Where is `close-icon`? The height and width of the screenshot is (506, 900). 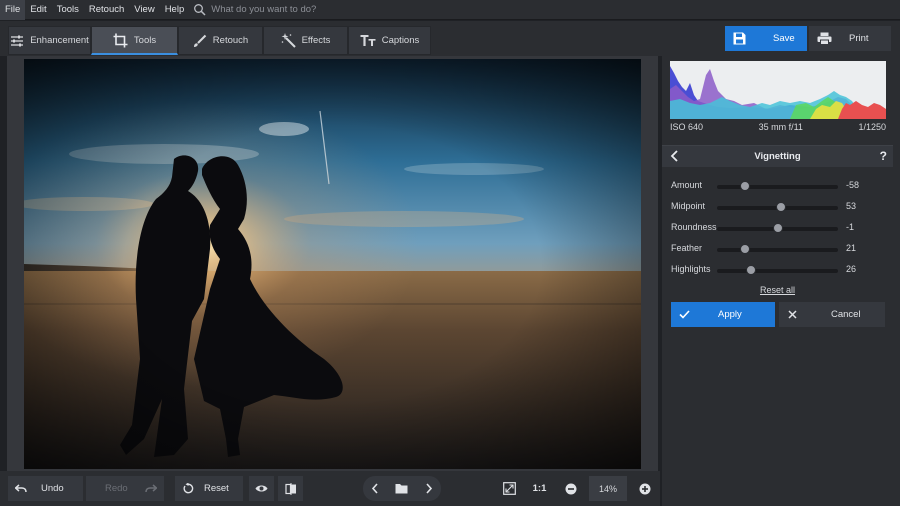
close-icon is located at coordinates (792, 314).